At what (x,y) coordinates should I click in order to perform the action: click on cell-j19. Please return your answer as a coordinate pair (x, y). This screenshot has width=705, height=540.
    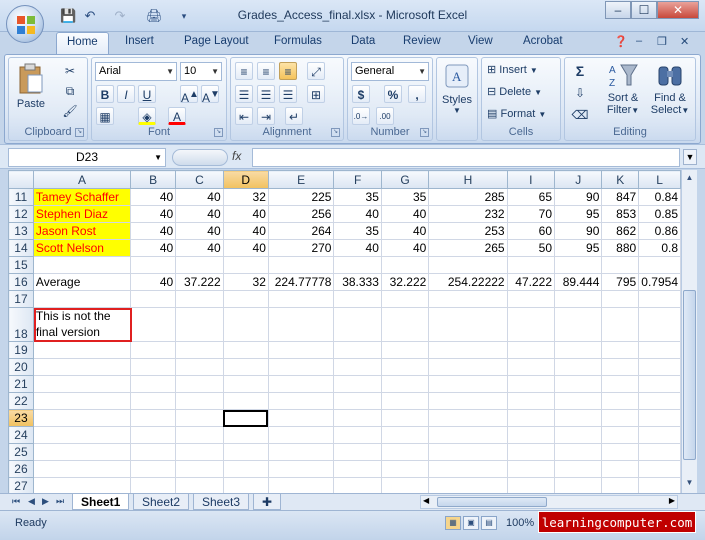
    Looking at the image, I should click on (578, 350).